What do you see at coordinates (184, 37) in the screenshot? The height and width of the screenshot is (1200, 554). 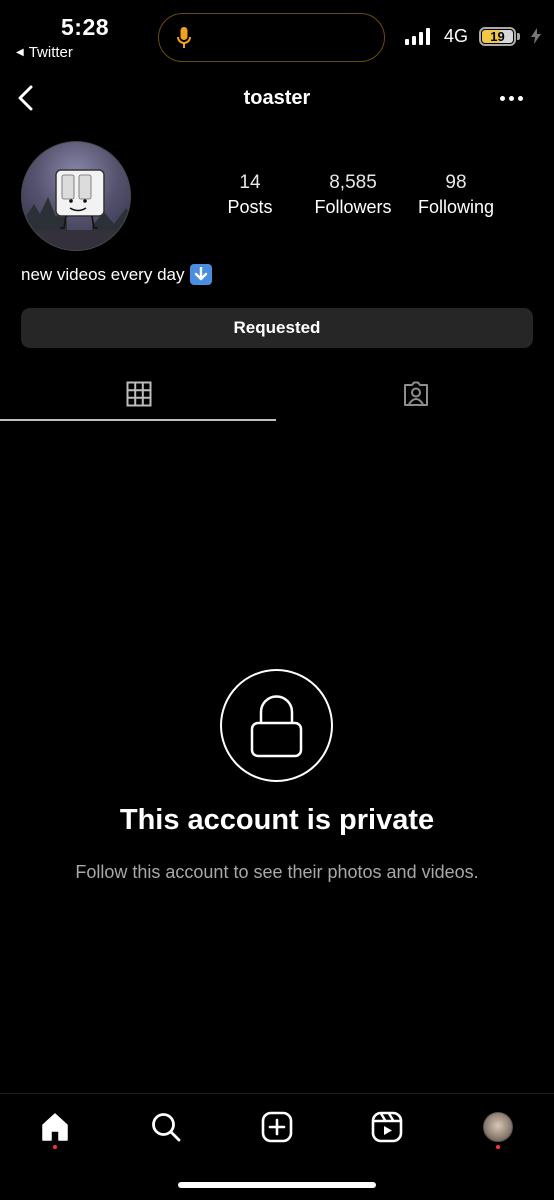 I see `mic-icon` at bounding box center [184, 37].